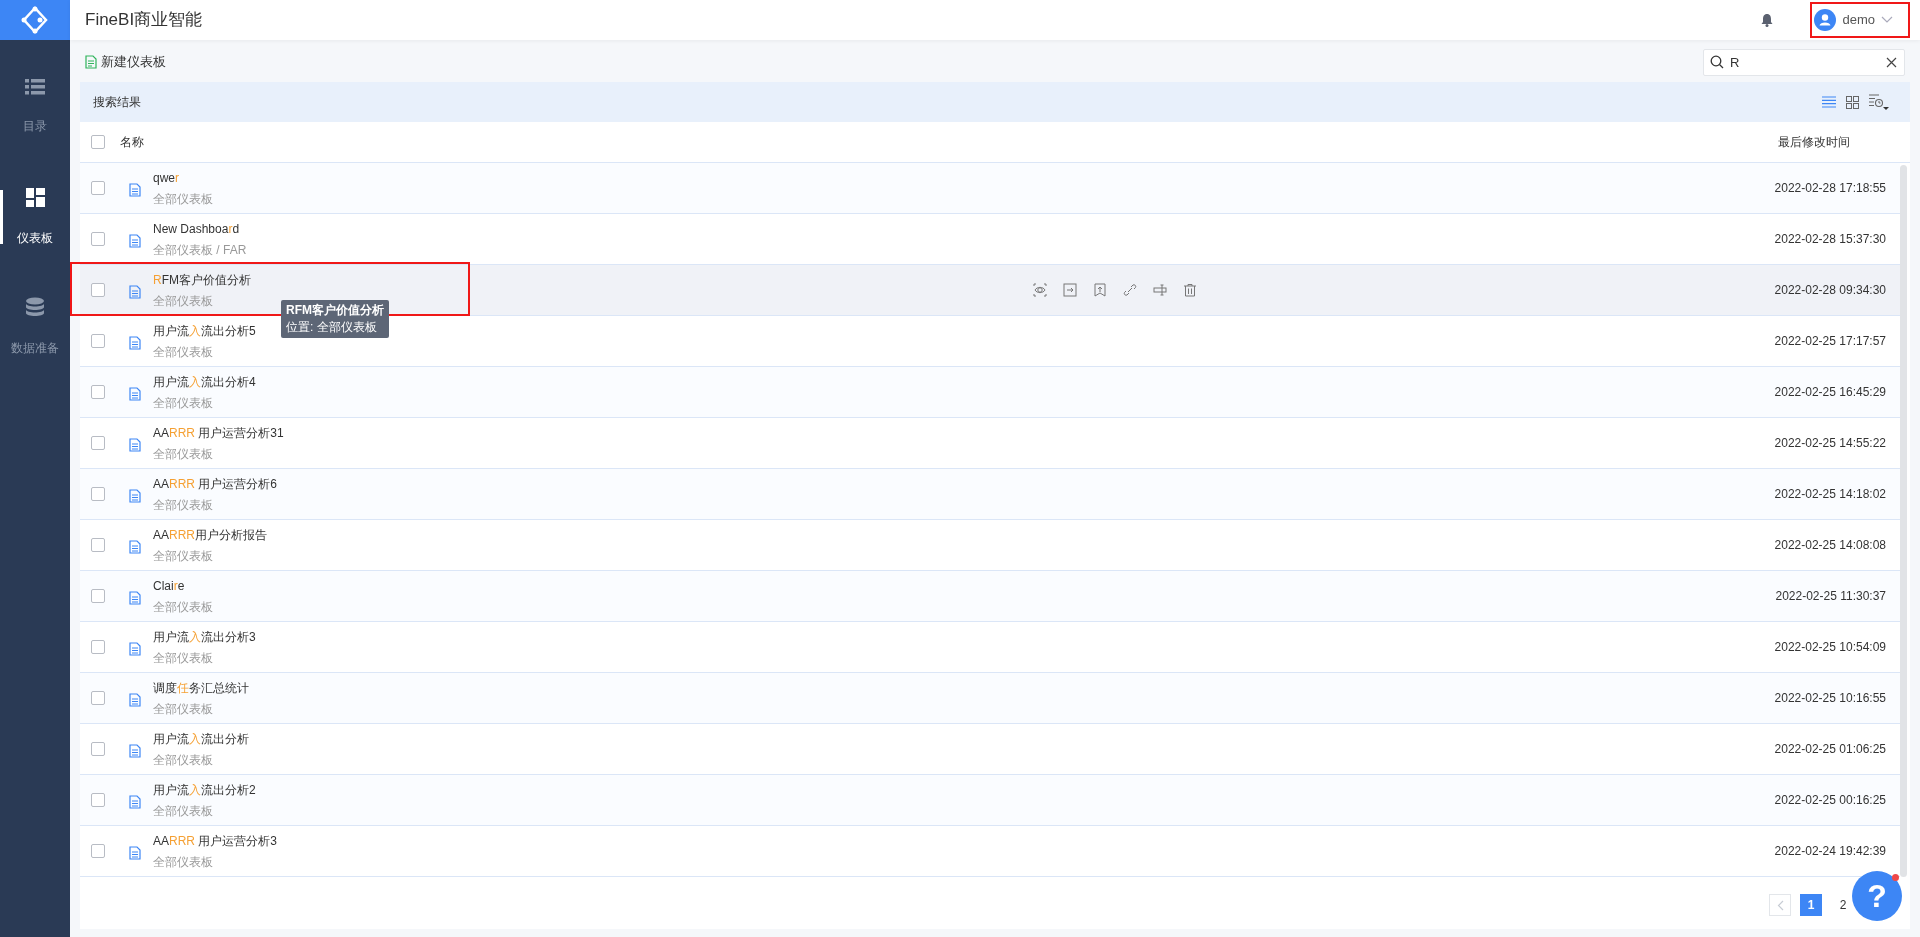 The width and height of the screenshot is (1920, 937). Describe the element at coordinates (1100, 290) in the screenshot. I see `publish-icon` at that location.